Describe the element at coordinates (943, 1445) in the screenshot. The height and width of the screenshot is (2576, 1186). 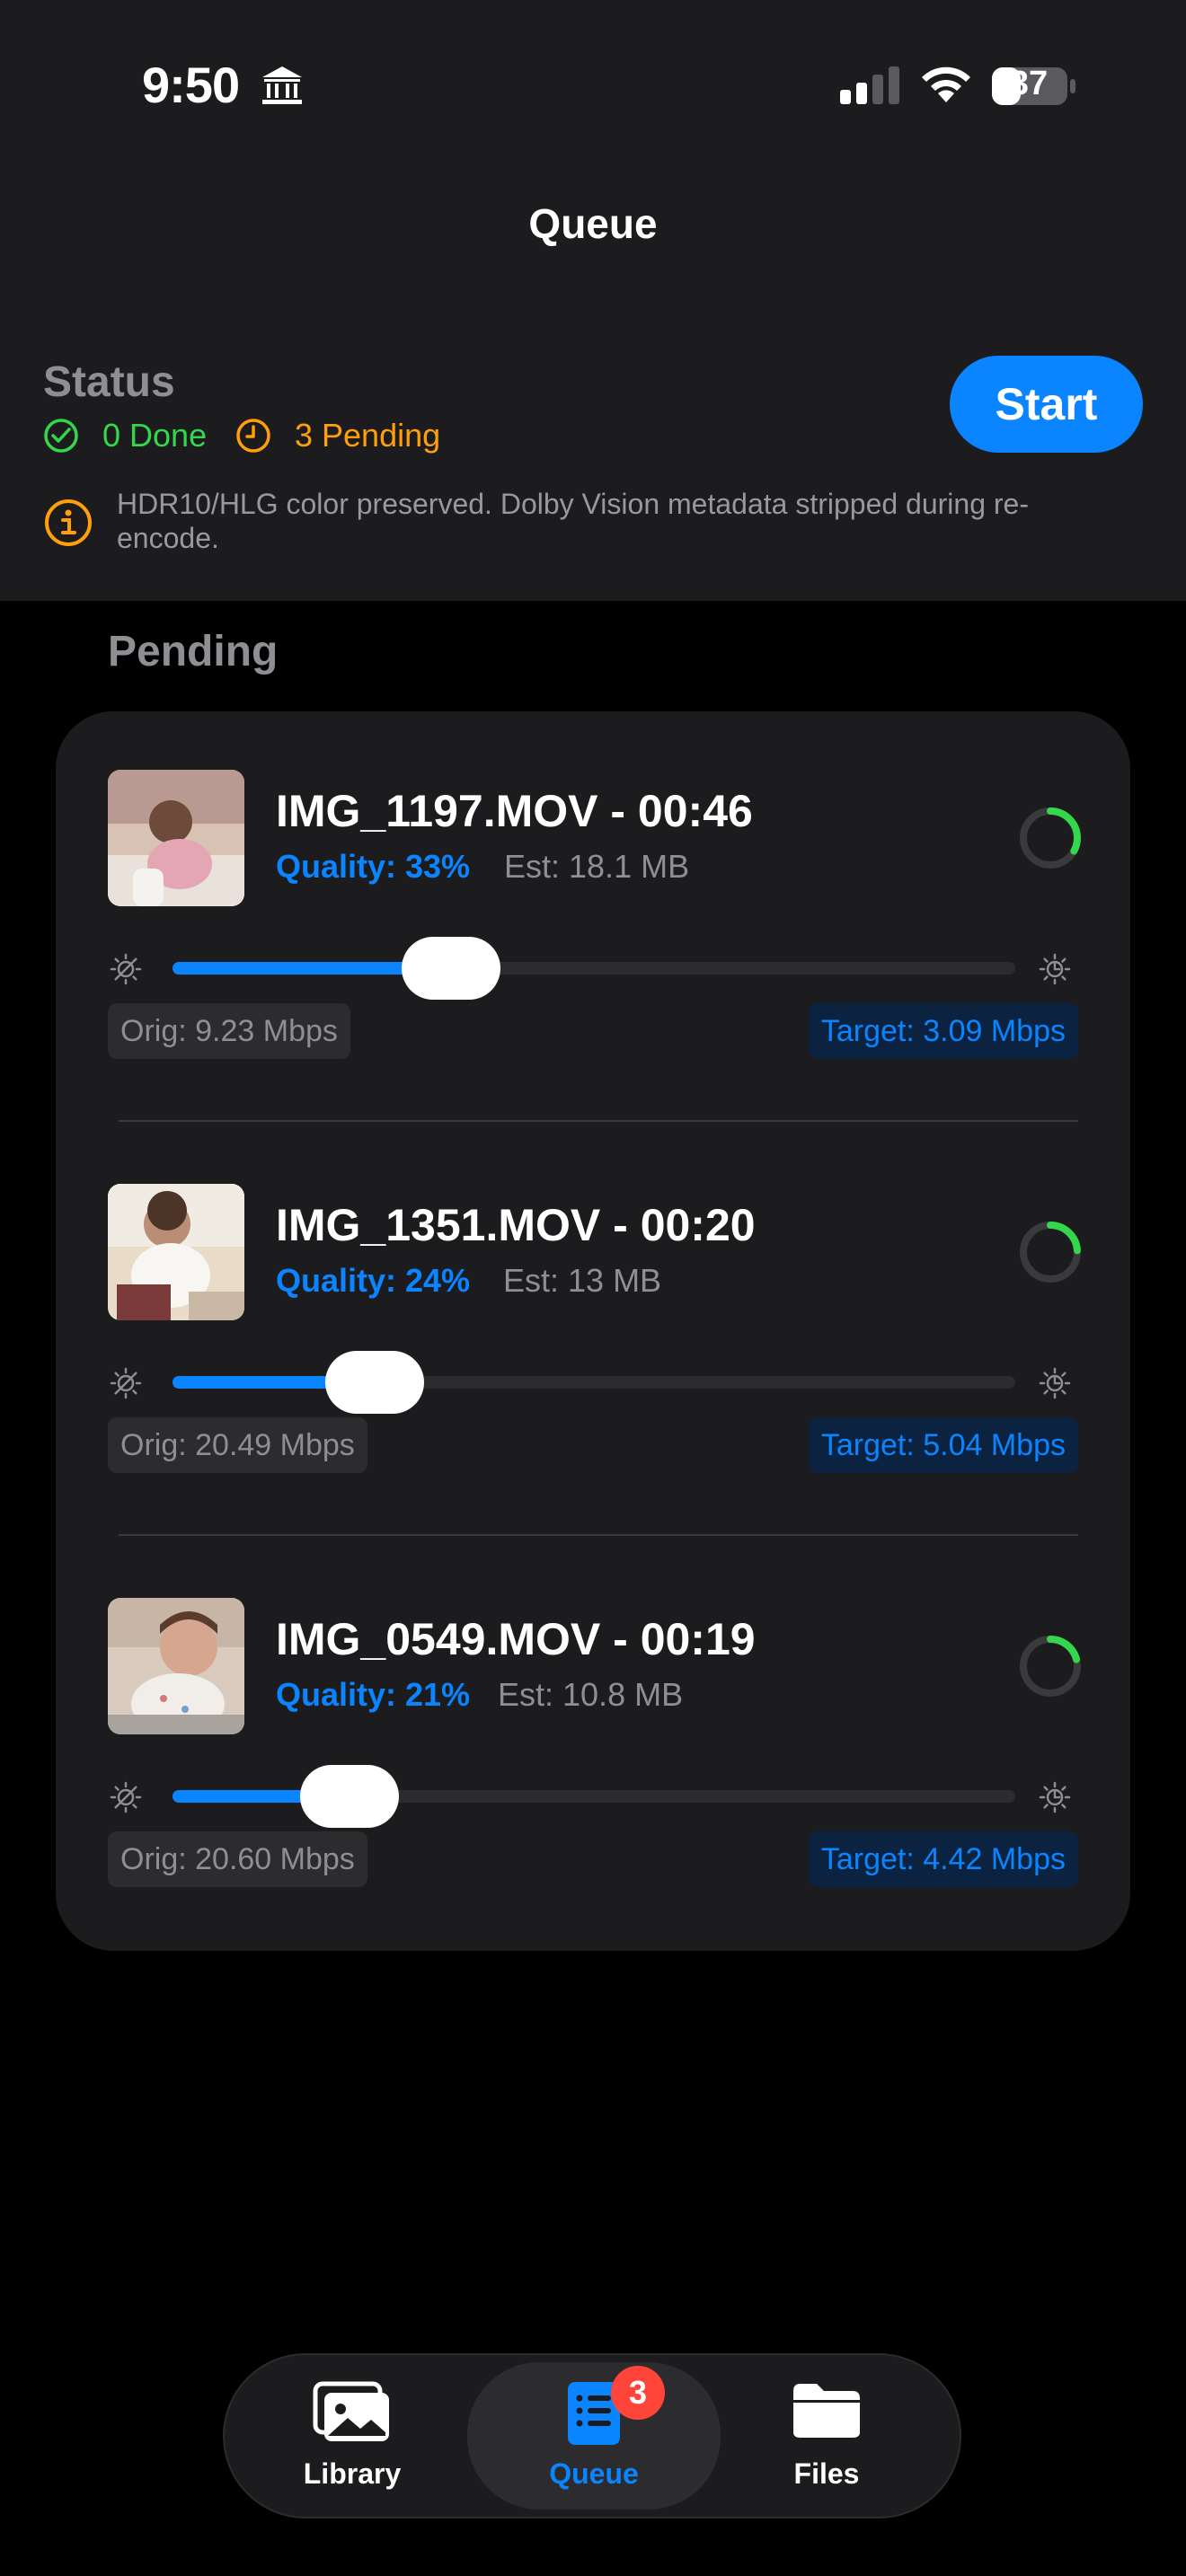
I see `target-bitrate: Target: 5.04 Mbps` at that location.